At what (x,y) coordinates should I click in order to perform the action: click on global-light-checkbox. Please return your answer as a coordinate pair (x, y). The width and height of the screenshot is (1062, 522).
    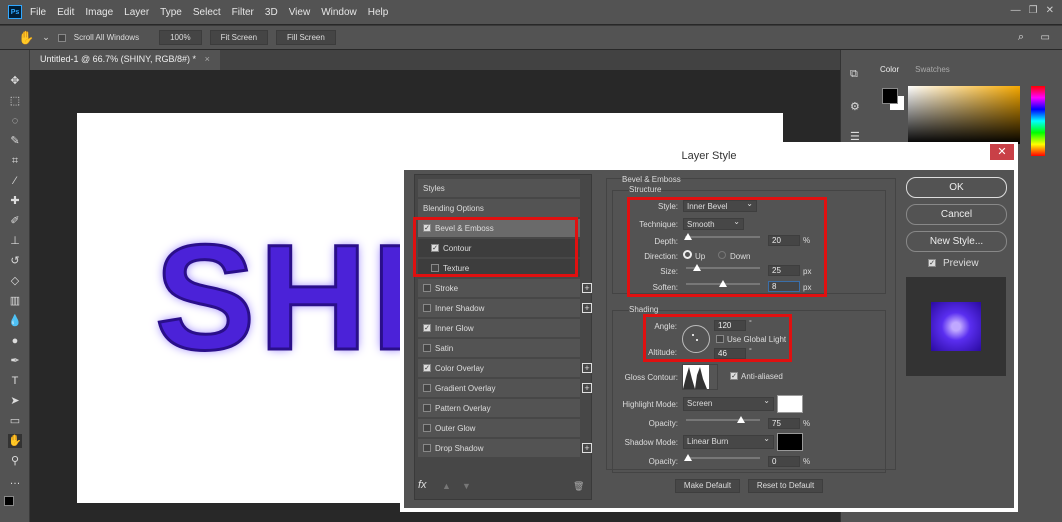
    Looking at the image, I should click on (720, 339).